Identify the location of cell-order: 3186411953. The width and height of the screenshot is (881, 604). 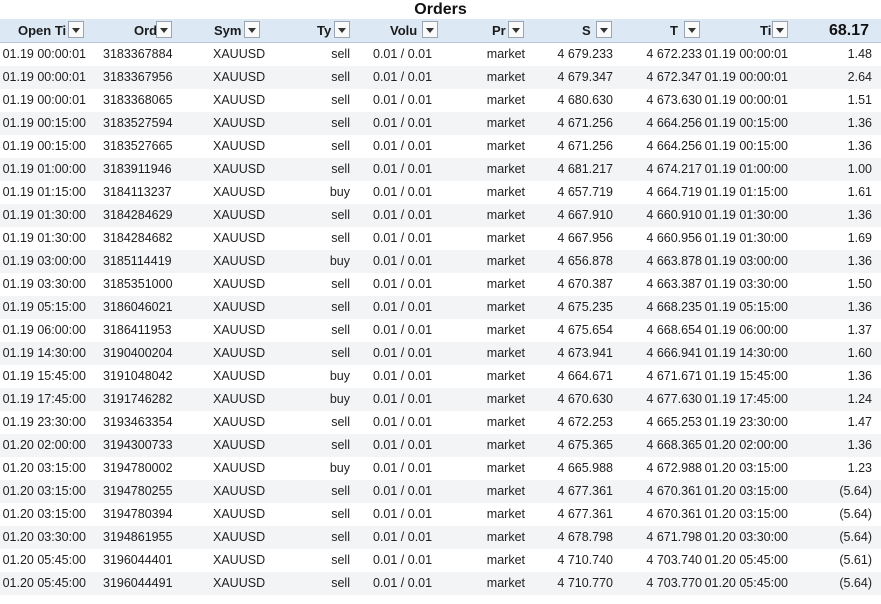
(137, 330).